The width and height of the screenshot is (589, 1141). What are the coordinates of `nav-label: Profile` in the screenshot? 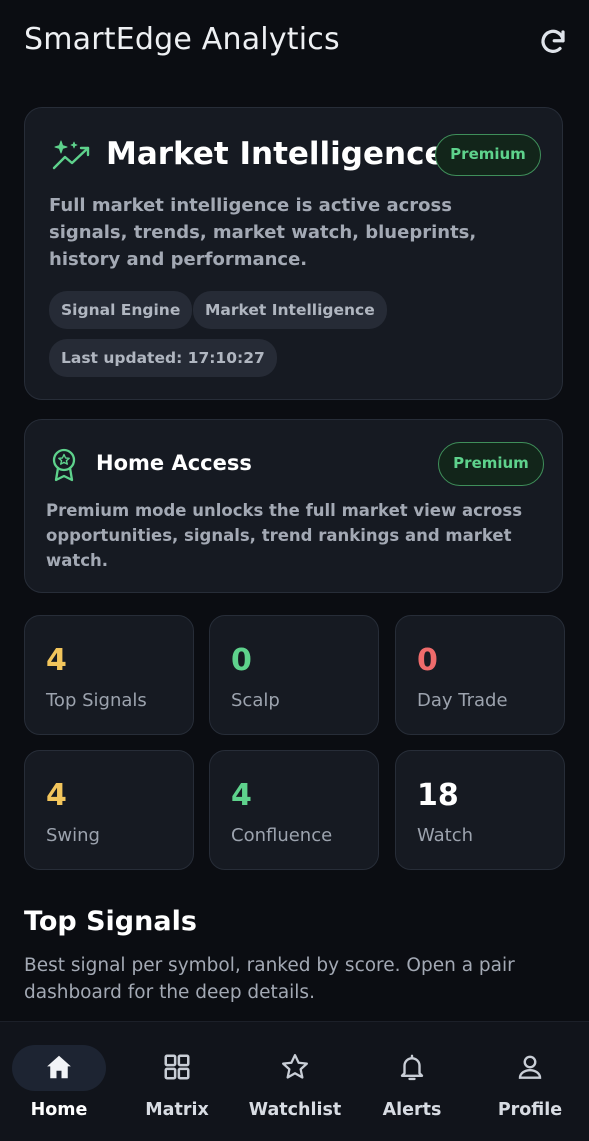 It's located at (530, 1110).